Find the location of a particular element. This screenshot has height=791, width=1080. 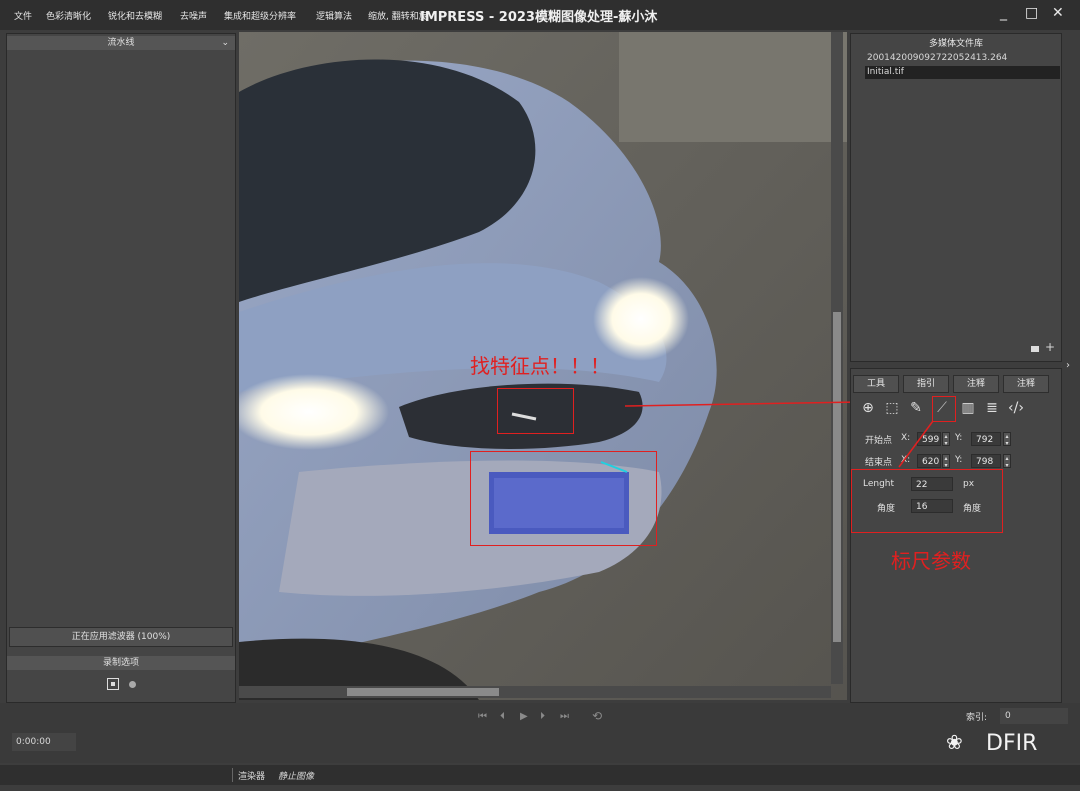

chevron-down-icon: ⌄ is located at coordinates (225, 43).